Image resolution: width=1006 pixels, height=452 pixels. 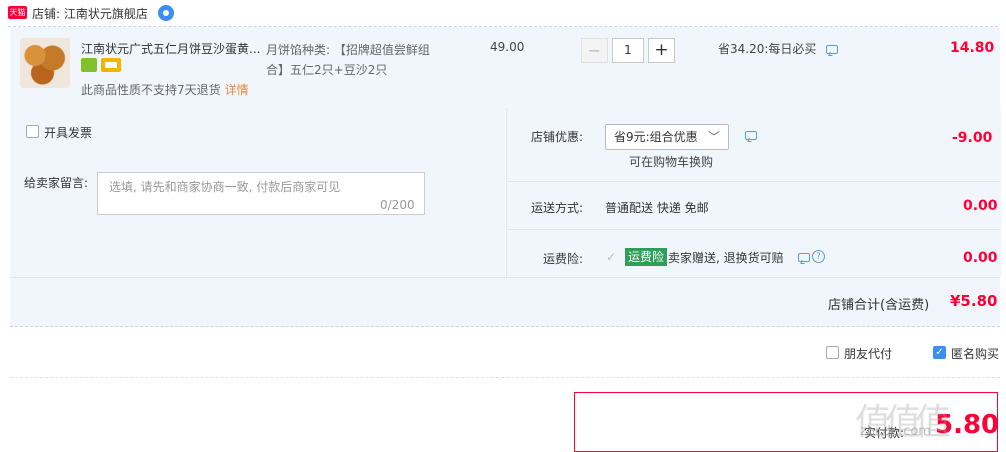 What do you see at coordinates (68, 132) in the screenshot?
I see `invoice-label: 开具发票` at bounding box center [68, 132].